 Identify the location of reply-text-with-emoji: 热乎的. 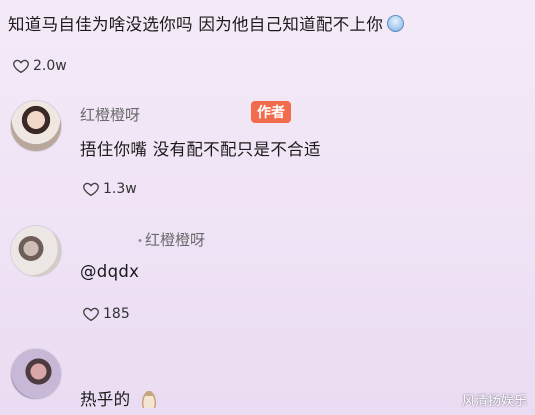
(118, 398).